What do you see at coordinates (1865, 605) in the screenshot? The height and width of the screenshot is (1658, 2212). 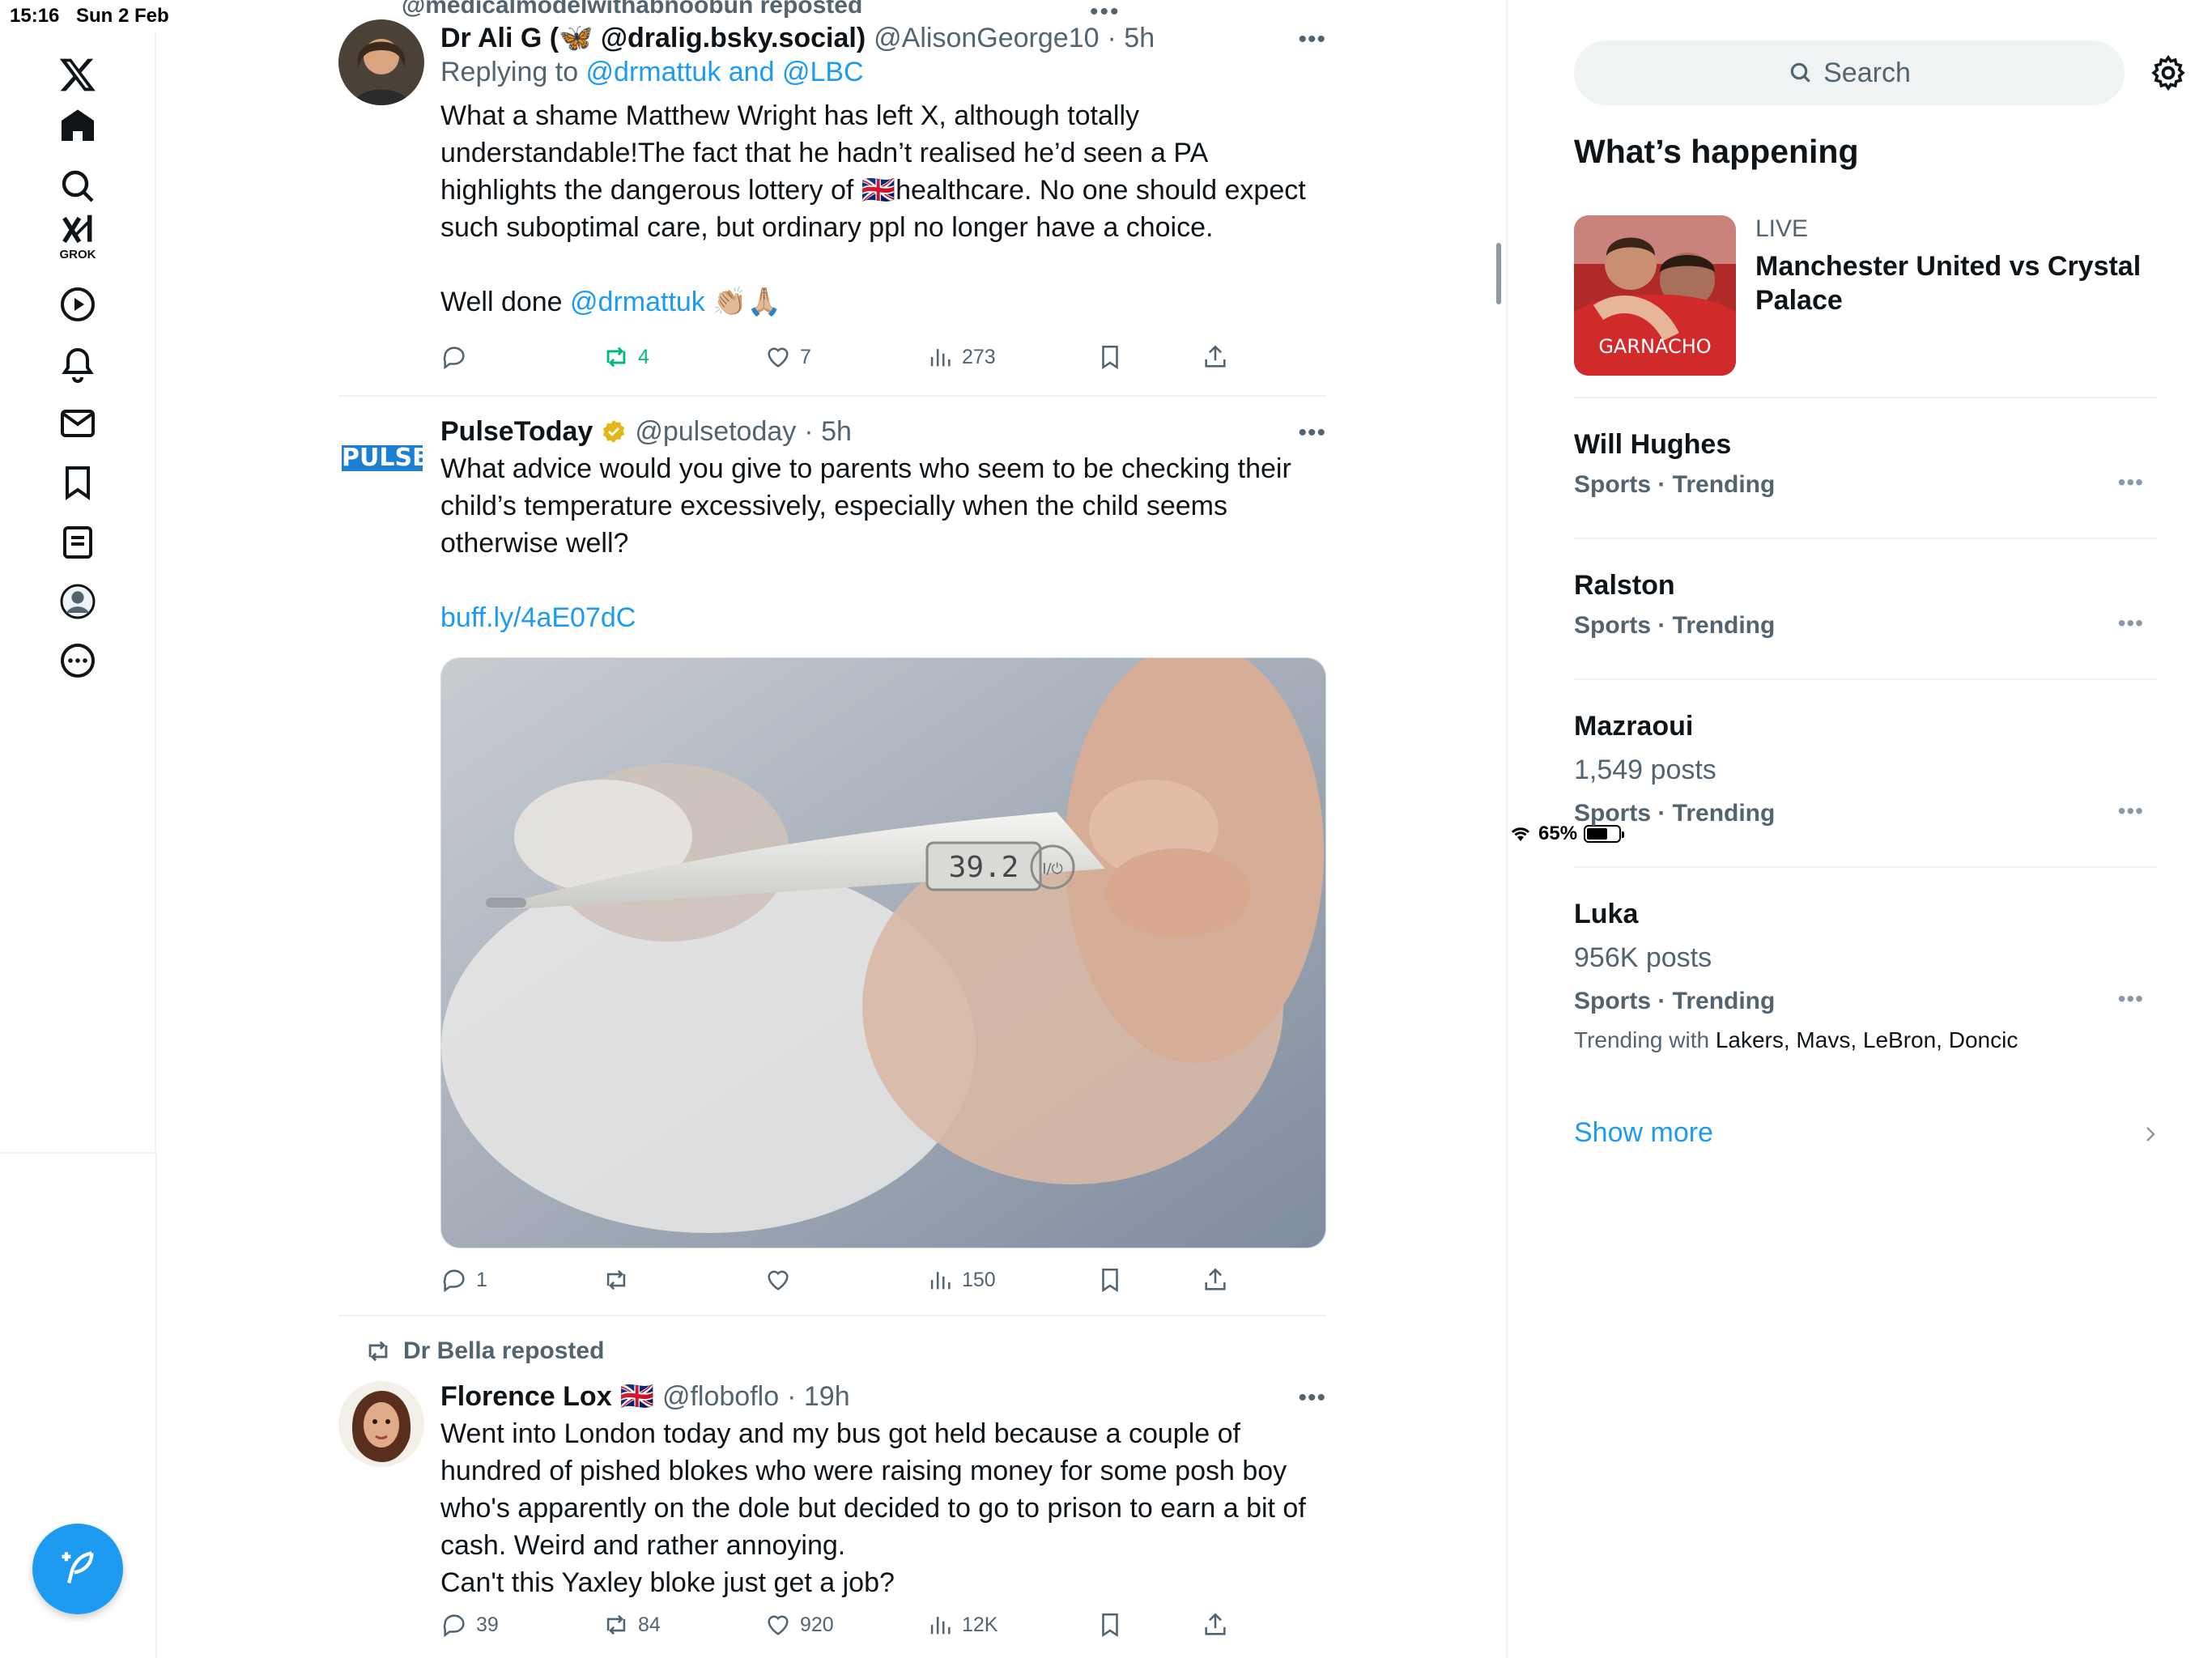 I see `trend-ralston: Ralston Sports · Trending •••` at bounding box center [1865, 605].